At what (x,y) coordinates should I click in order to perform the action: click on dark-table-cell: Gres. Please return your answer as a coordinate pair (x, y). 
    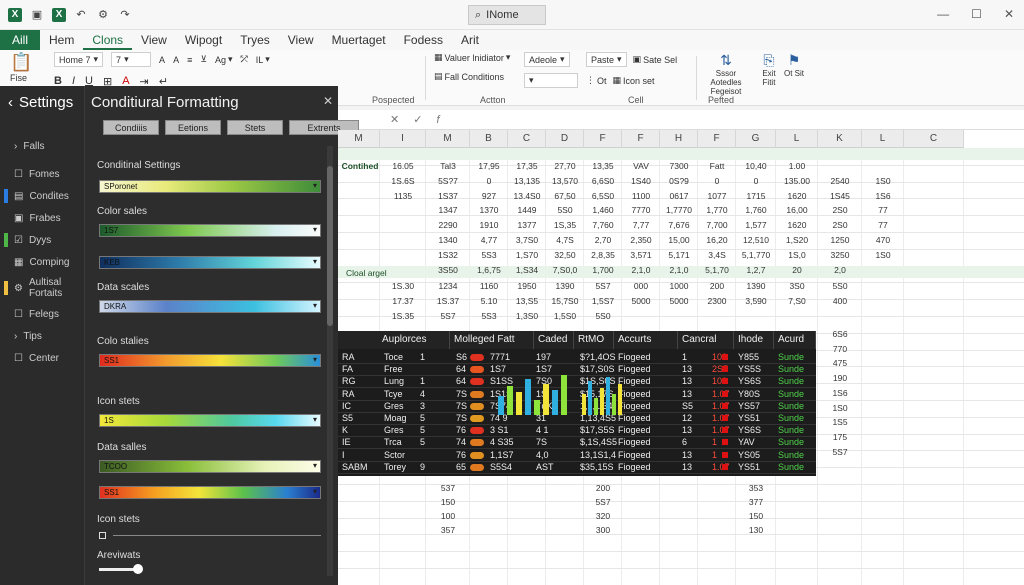
    Looking at the image, I should click on (393, 406).